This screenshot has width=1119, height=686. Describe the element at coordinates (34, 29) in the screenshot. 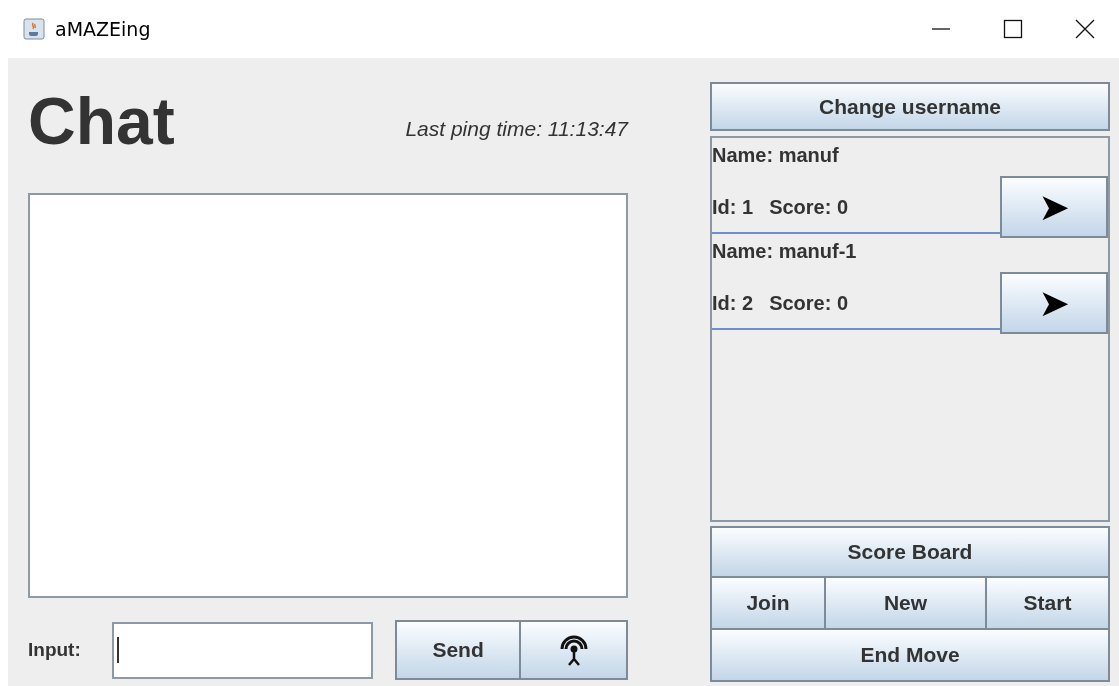

I see `cup-icon` at that location.